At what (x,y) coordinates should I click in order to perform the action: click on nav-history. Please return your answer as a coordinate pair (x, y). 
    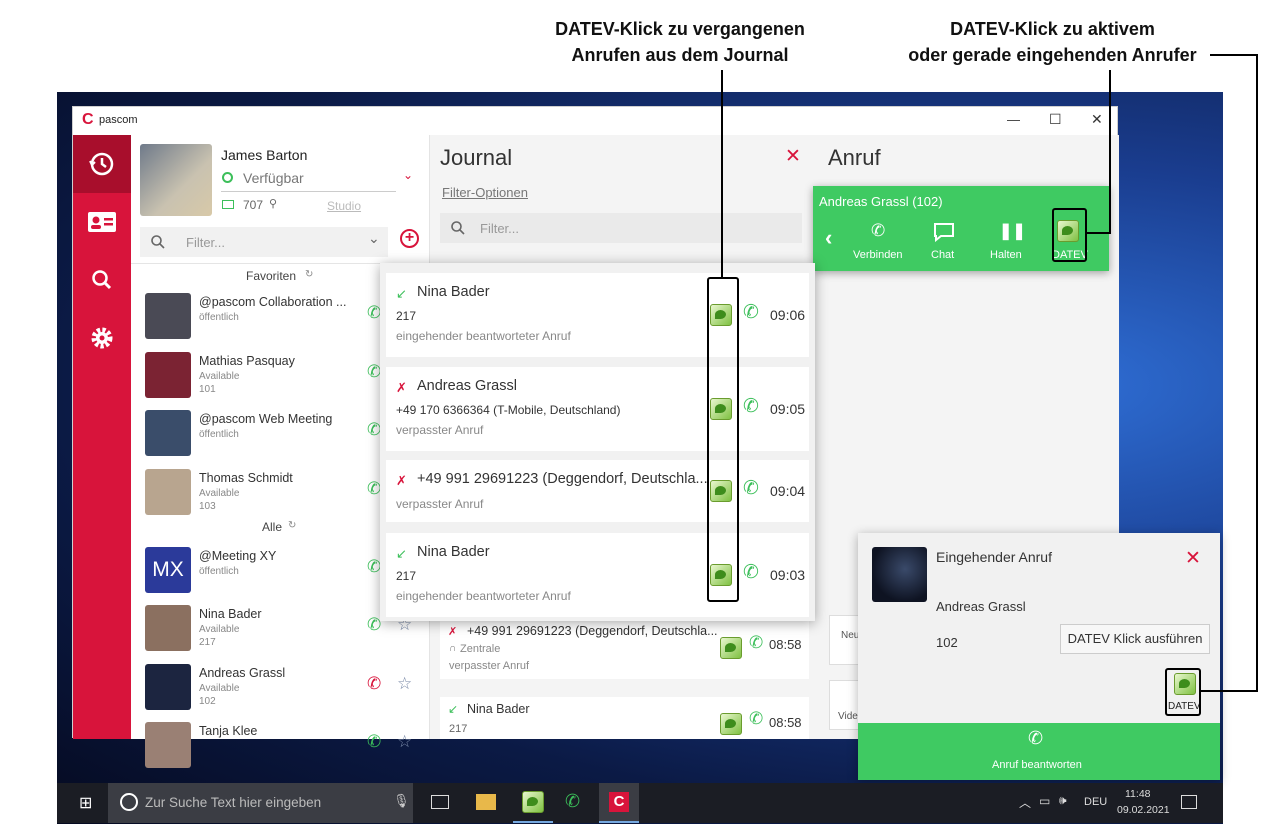
    Looking at the image, I should click on (102, 164).